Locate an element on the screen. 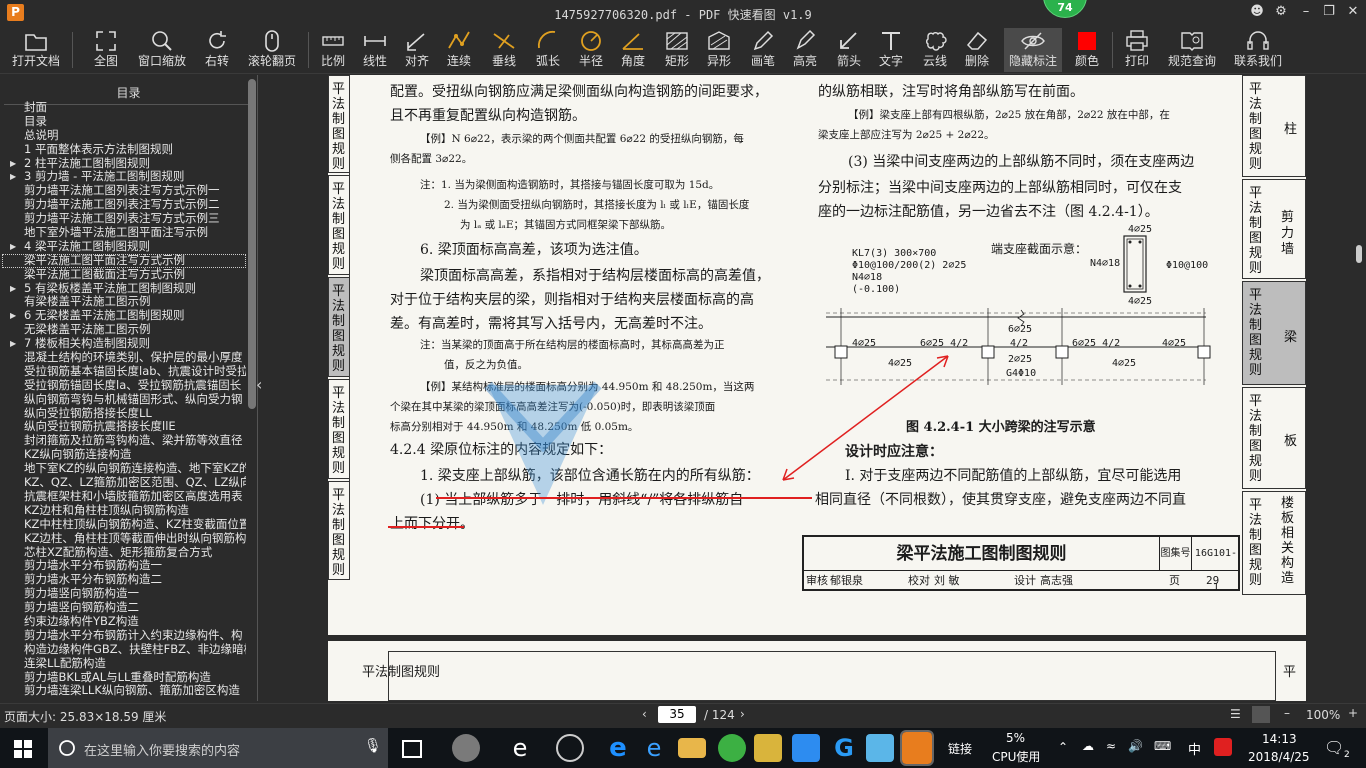 Image resolution: width=1366 pixels, height=768 pixels. toc-item: 5 有梁板楼盖平法施工图制图规则 is located at coordinates (124, 289).